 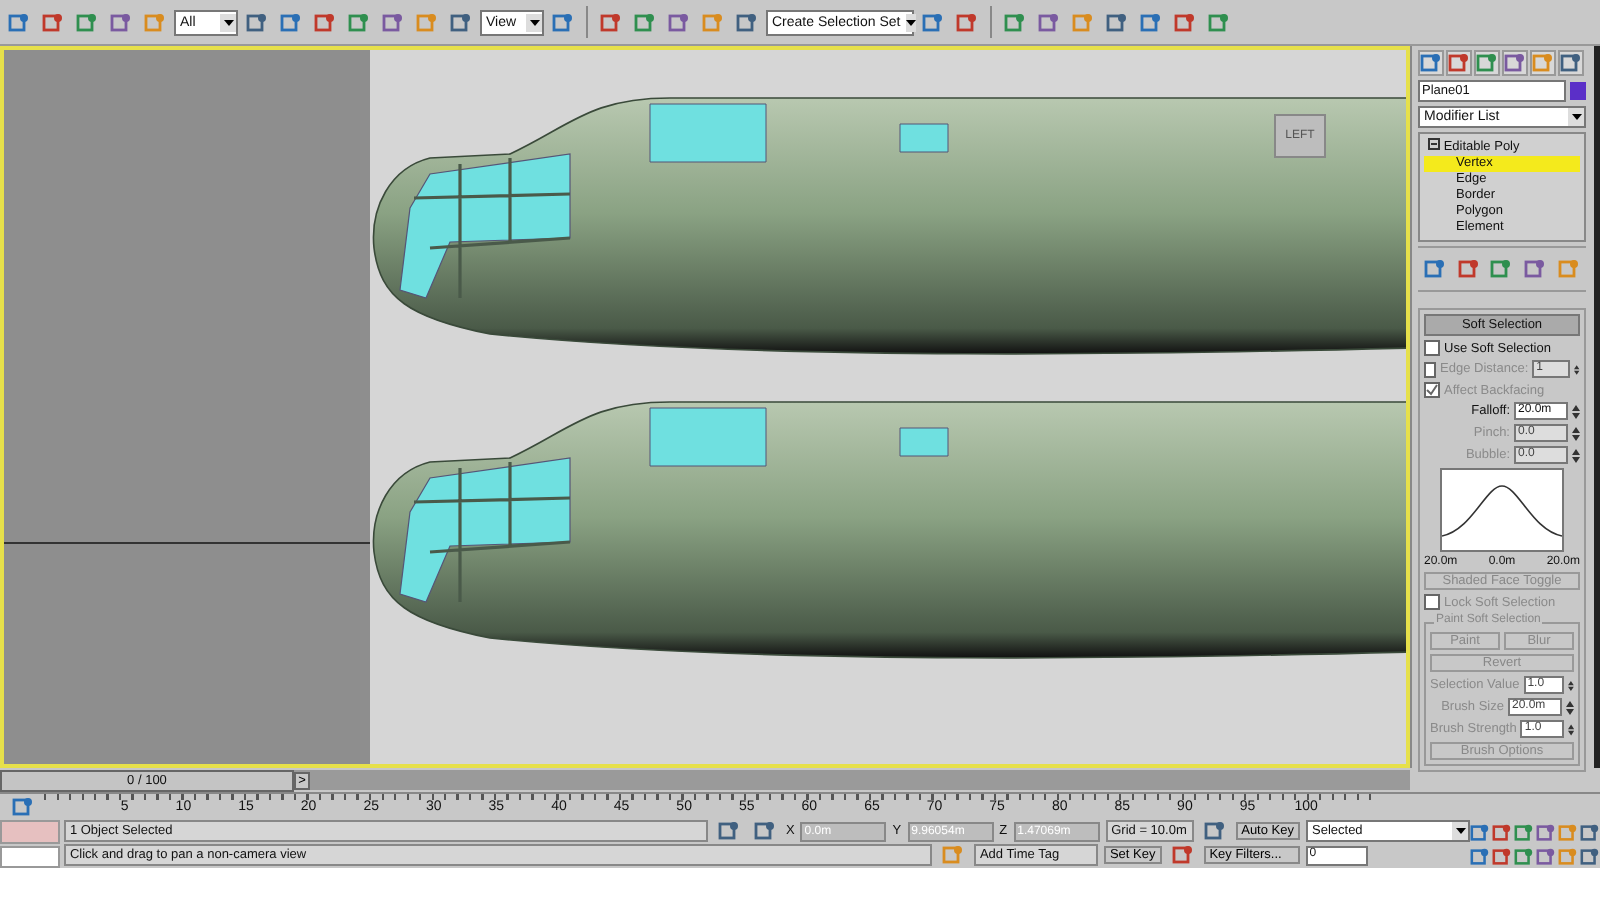 What do you see at coordinates (30, 831) in the screenshot?
I see `maxscript-listener-field` at bounding box center [30, 831].